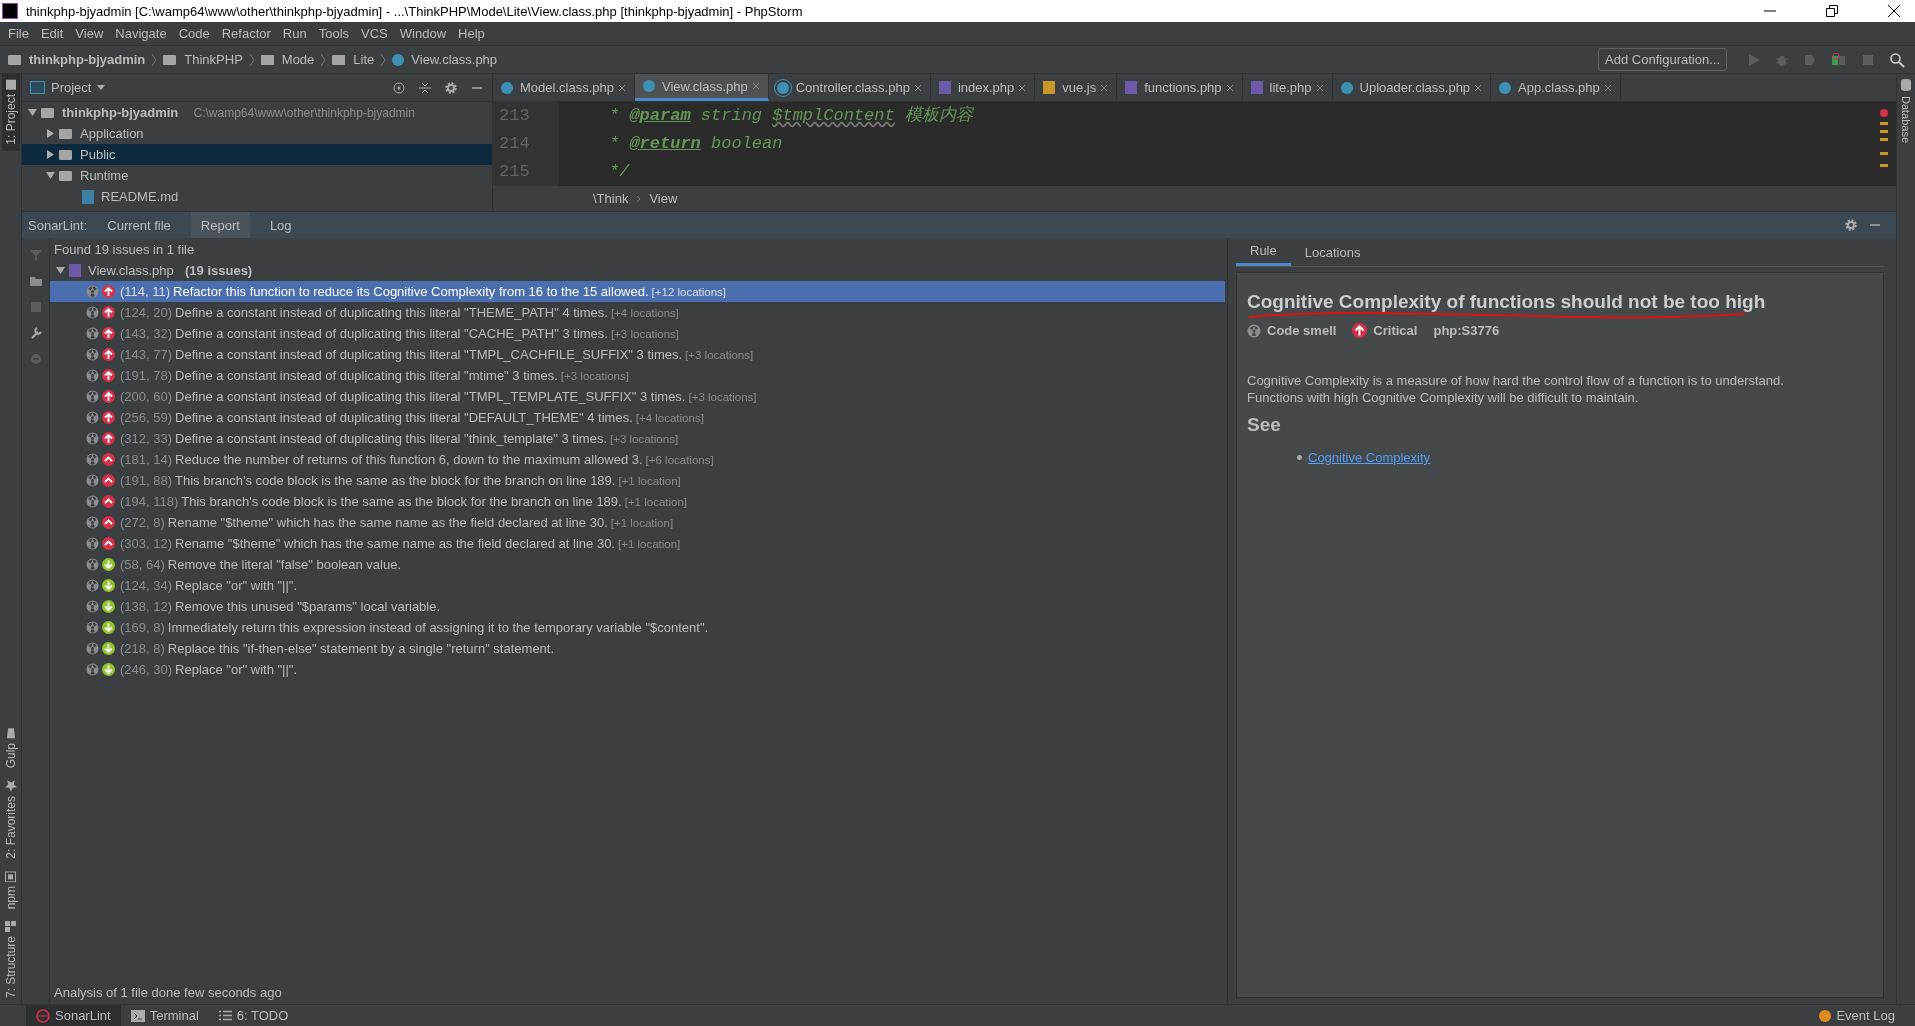 Image resolution: width=1915 pixels, height=1026 pixels. What do you see at coordinates (637, 396) in the screenshot?
I see `issue-row: (200, 60) Define a constant instead of duplicating this literal "TMPL_TEMPLATE_SUFFIX" 3 times. [+3 locations]` at bounding box center [637, 396].